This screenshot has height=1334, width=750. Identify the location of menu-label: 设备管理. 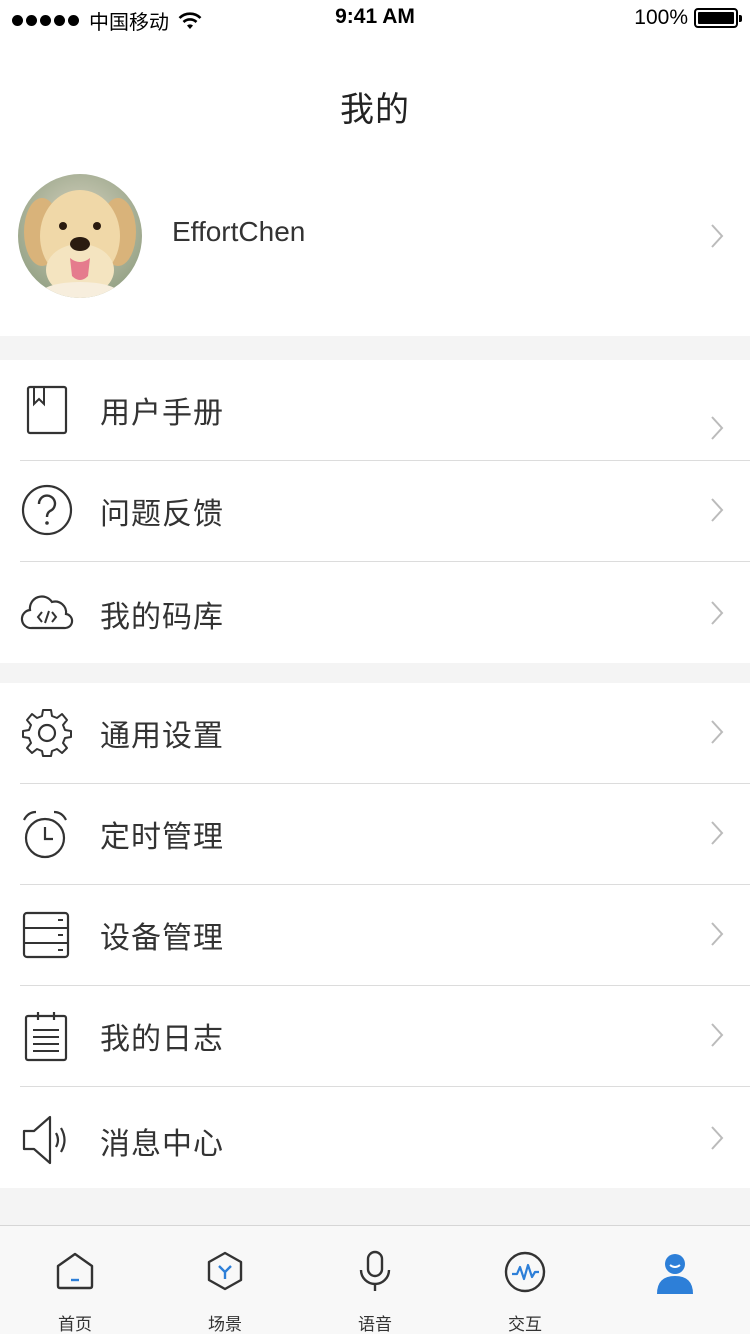
(162, 938).